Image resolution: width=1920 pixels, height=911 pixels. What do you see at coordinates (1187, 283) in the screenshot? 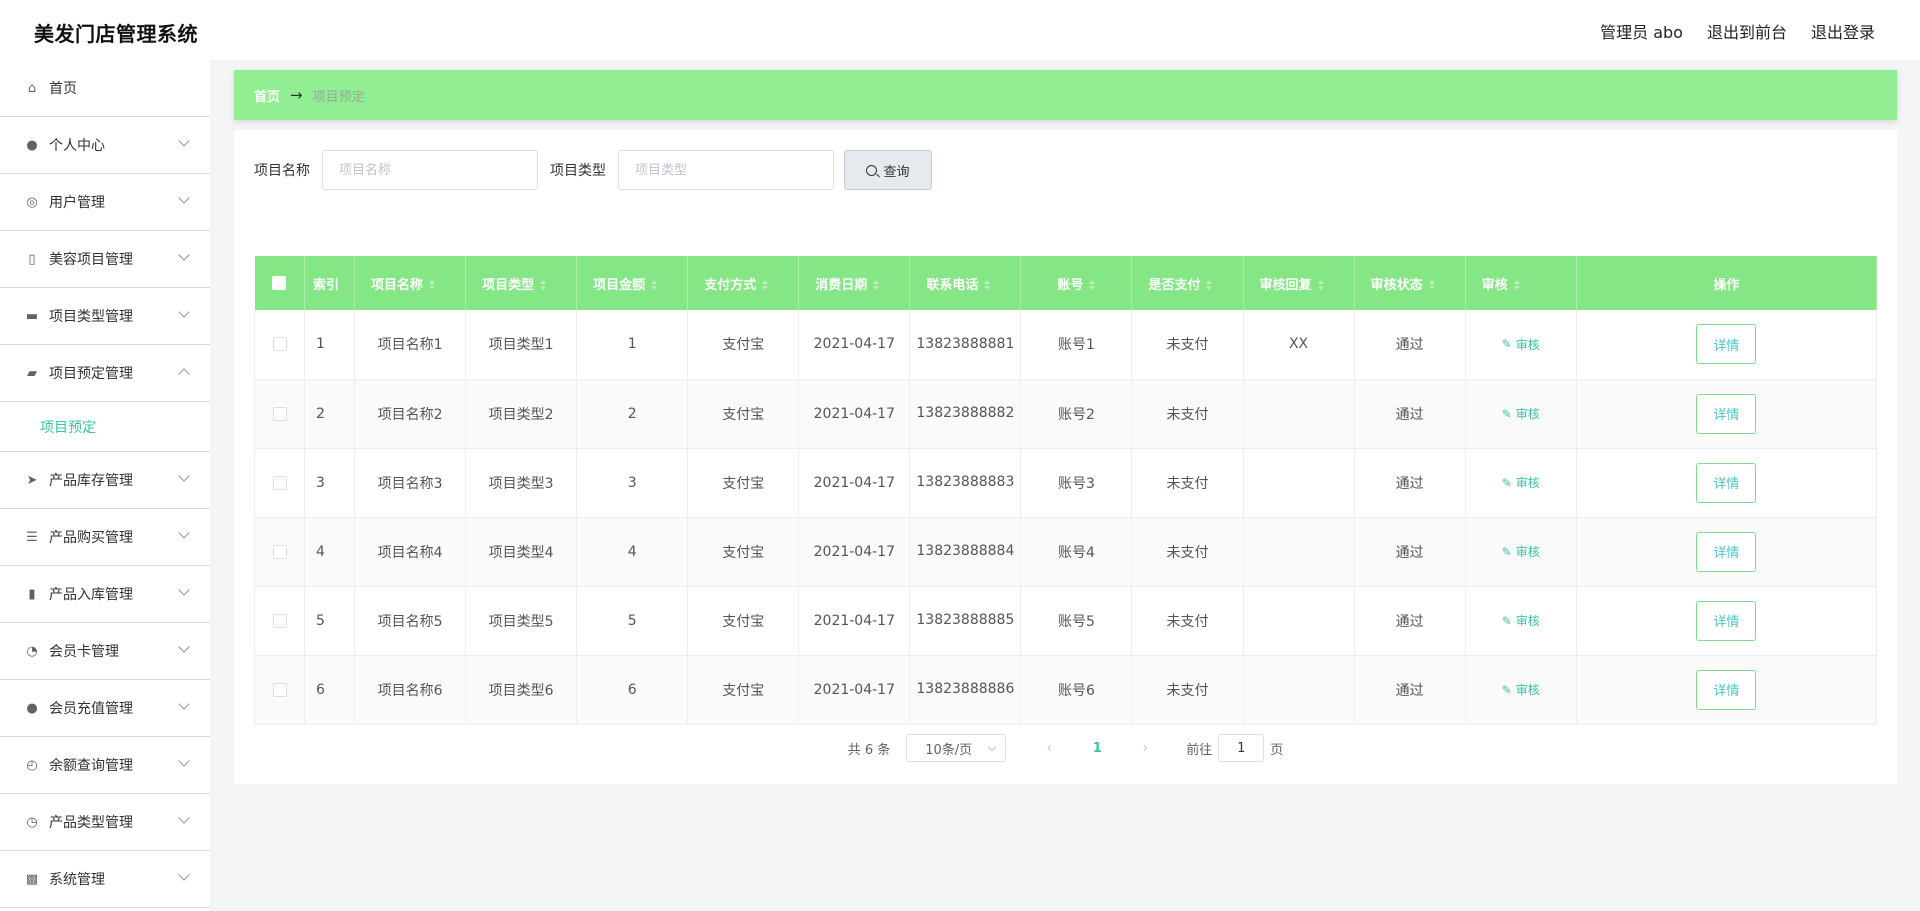
I see `column-header: 是否支付` at bounding box center [1187, 283].